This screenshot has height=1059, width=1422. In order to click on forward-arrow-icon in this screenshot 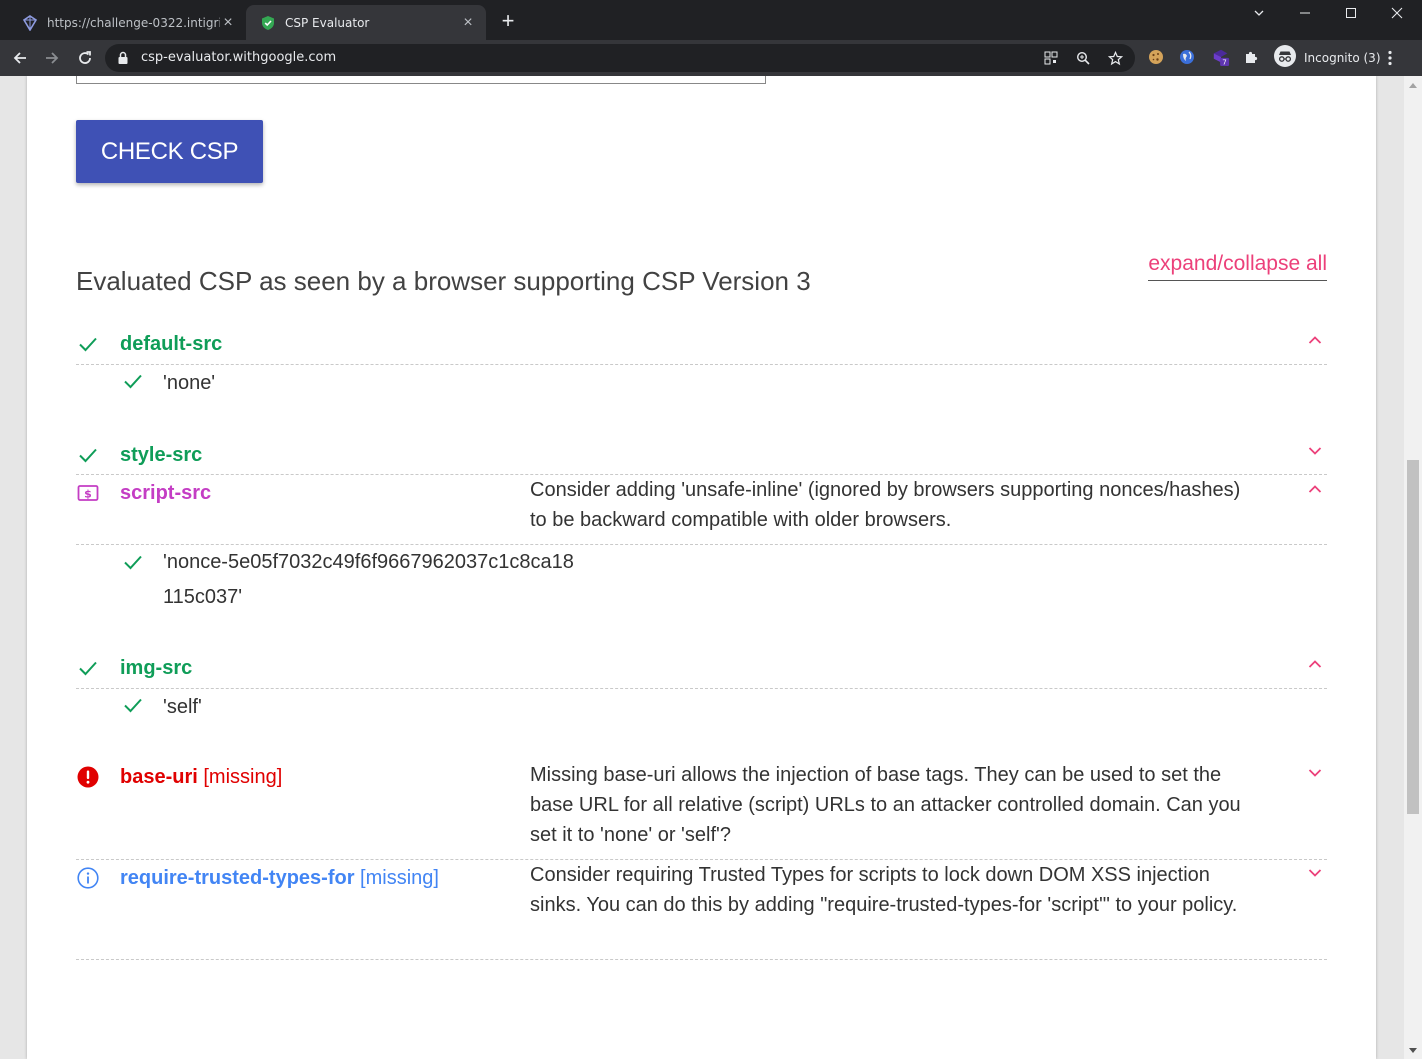, I will do `click(52, 58)`.